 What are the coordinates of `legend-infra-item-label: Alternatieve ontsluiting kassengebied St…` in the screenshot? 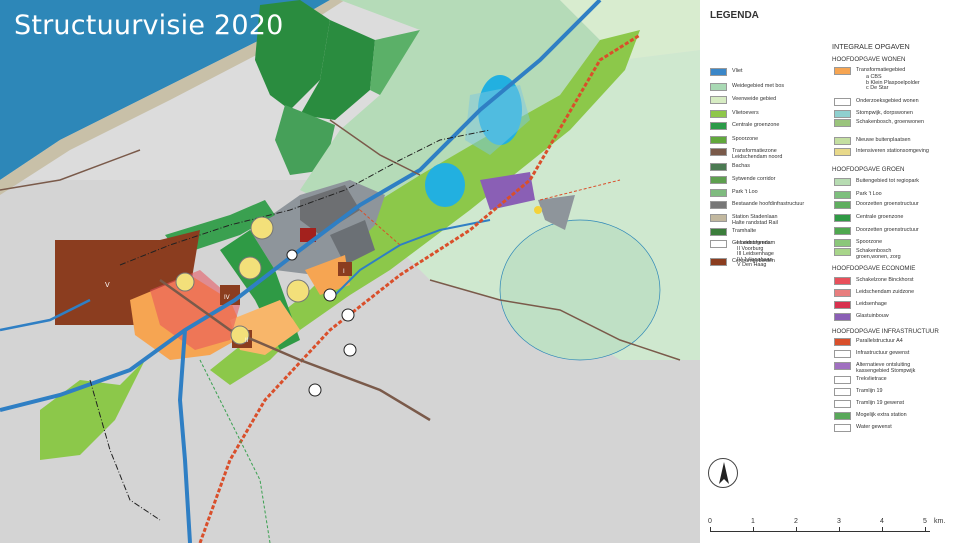 It's located at (886, 368).